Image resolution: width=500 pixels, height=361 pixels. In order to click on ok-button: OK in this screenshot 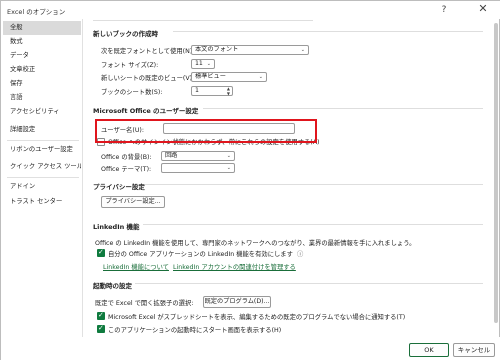, I will do `click(429, 350)`.